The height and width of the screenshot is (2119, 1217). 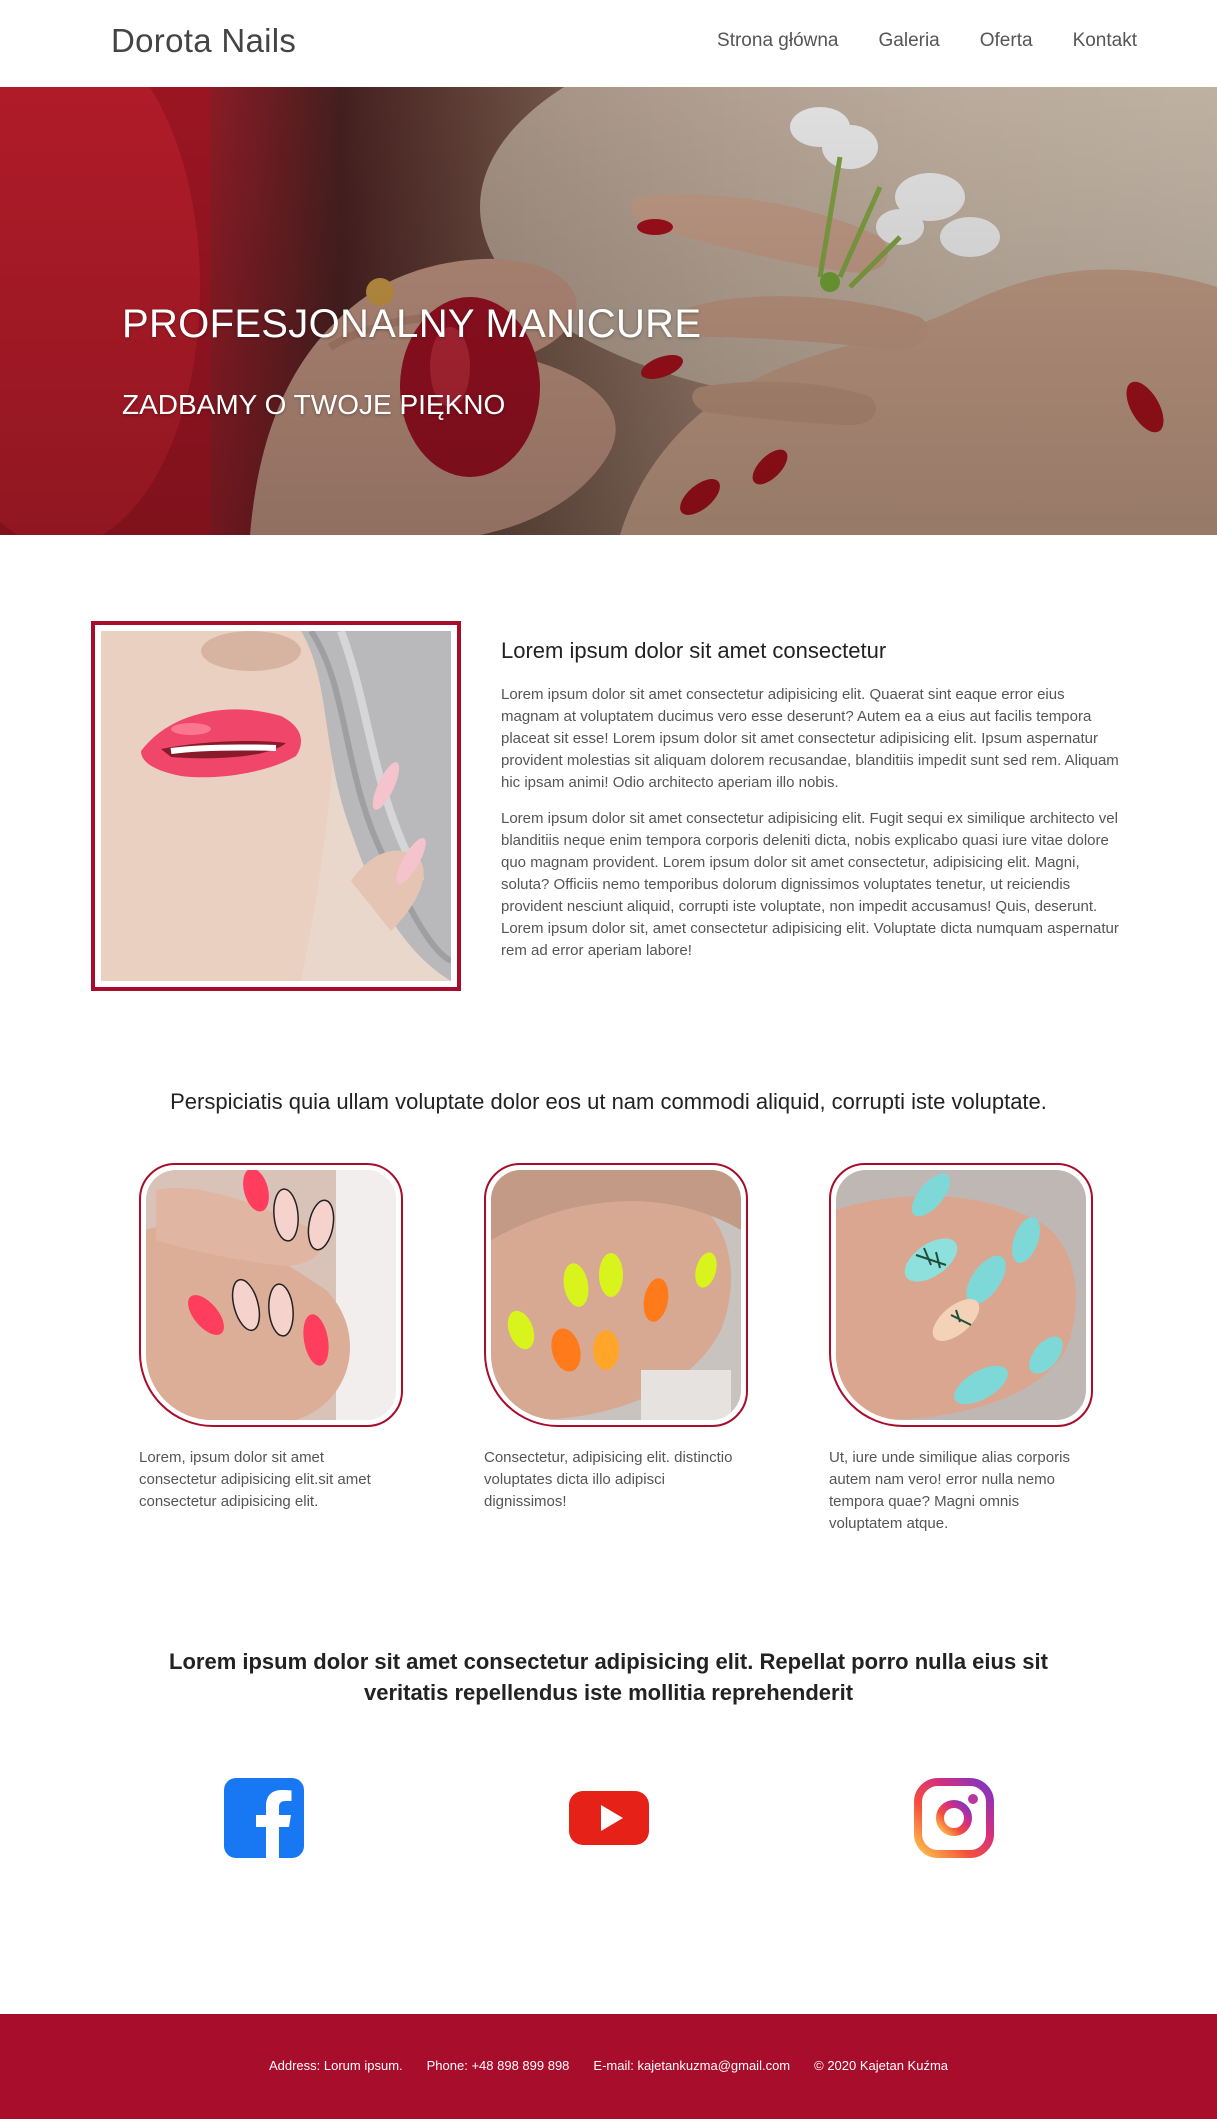 I want to click on nav-link-contact: Kontakt, so click(x=1105, y=41).